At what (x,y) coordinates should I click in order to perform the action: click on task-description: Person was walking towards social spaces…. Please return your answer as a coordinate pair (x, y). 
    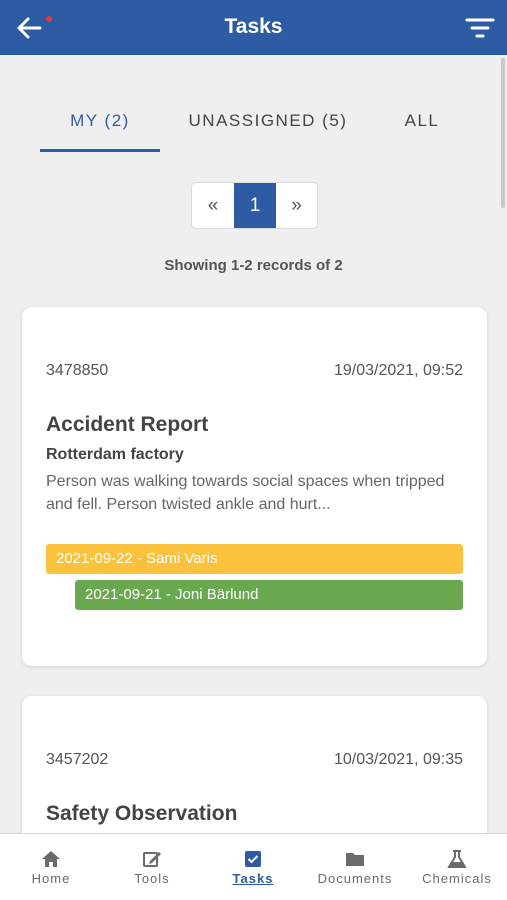
    Looking at the image, I should click on (245, 493).